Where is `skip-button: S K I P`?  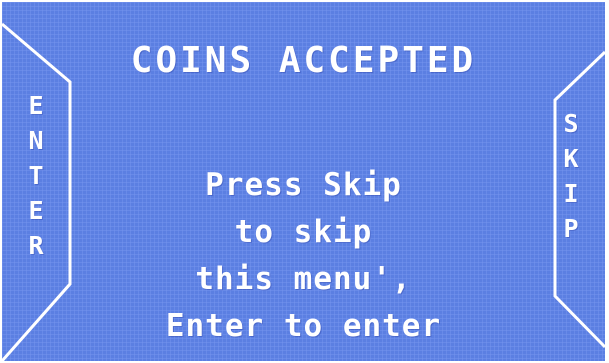 skip-button: S K I P is located at coordinates (571, 196).